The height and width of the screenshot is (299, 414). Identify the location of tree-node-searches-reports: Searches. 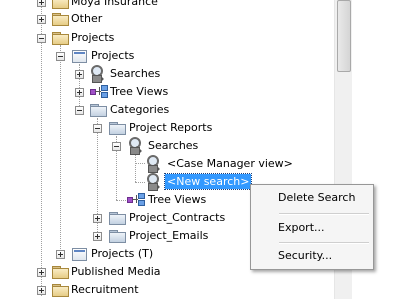
(173, 145).